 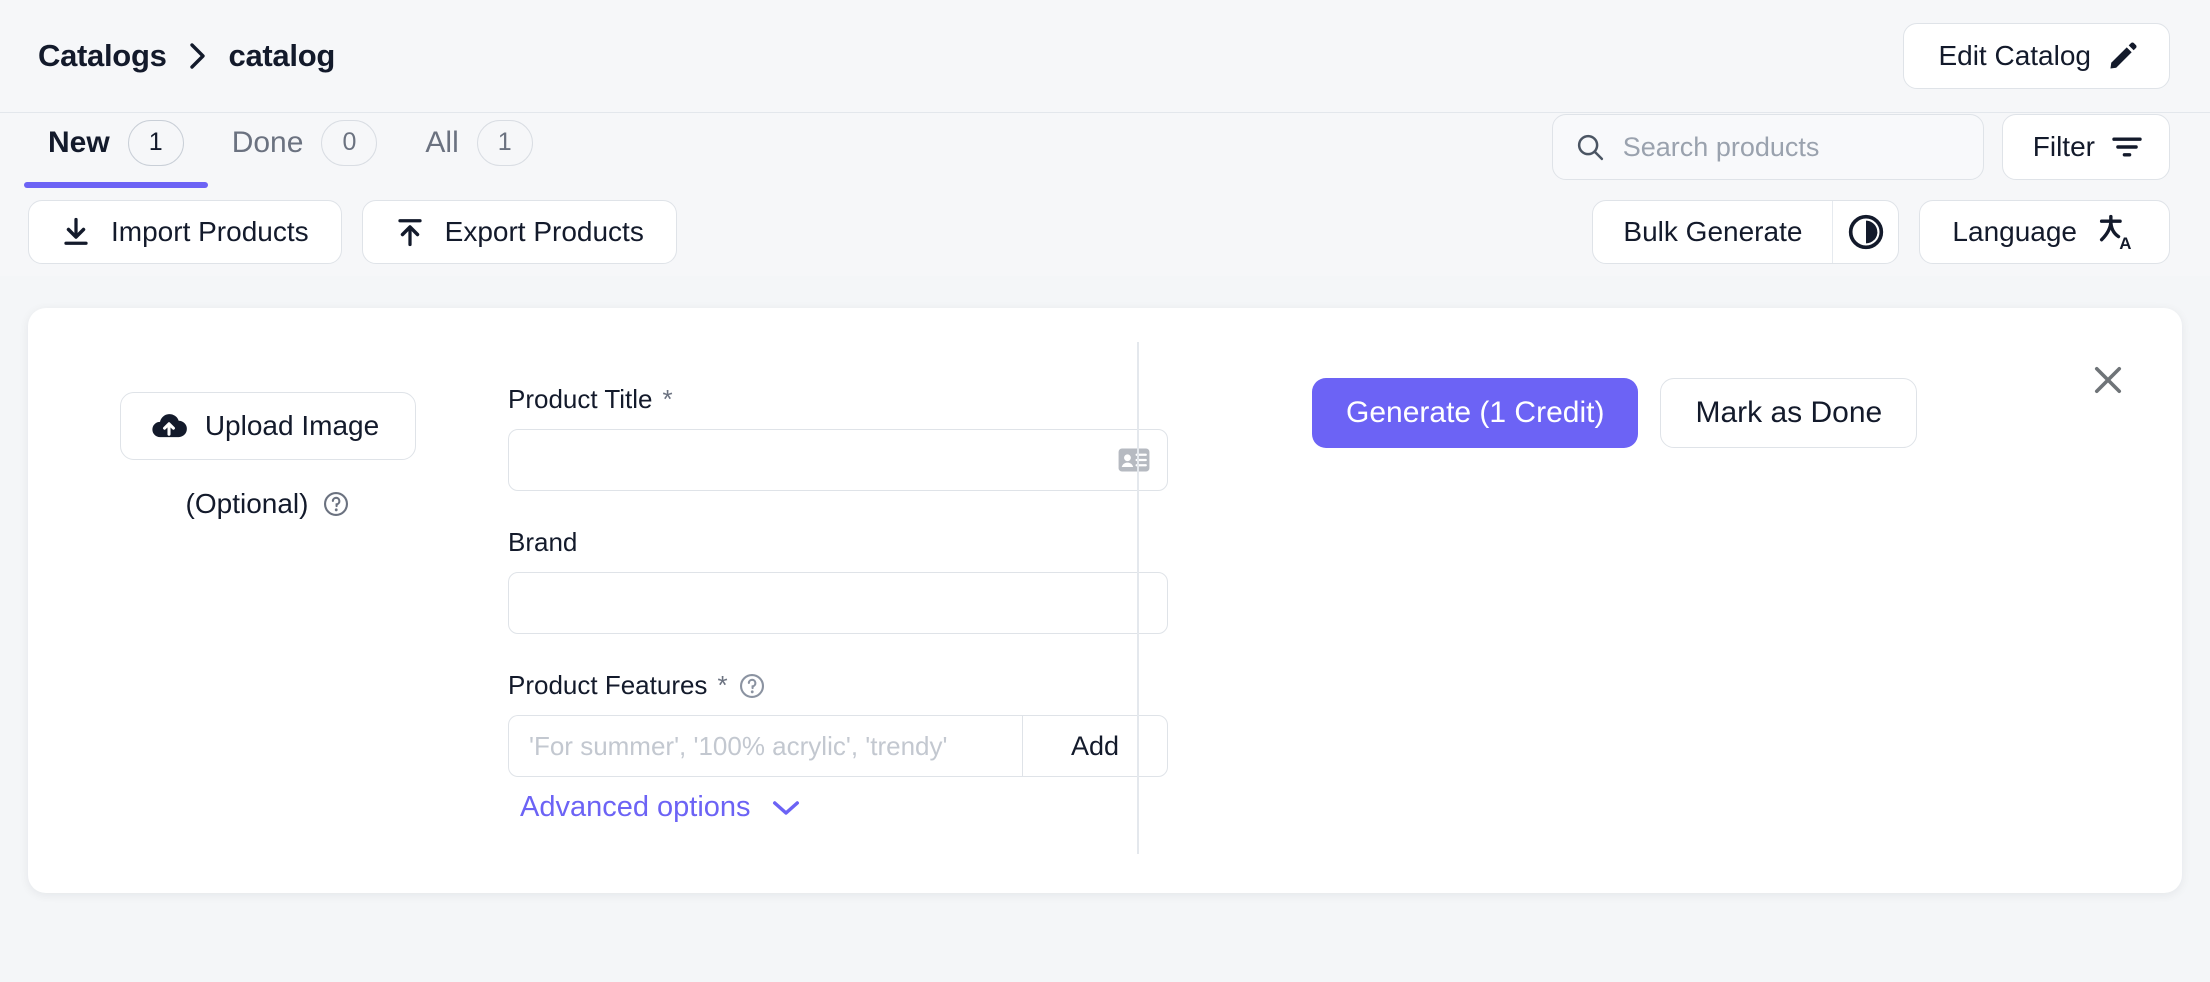 I want to click on tab-done: Done 0, so click(x=305, y=150).